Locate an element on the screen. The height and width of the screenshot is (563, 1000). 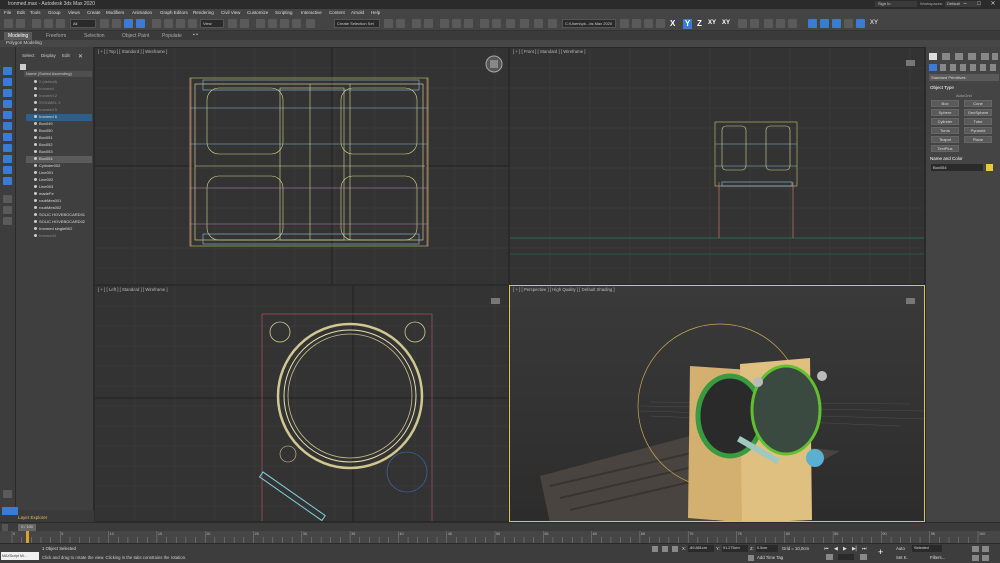
project-path-dropdown: C:\Users\pk...ds Max 2020 is located at coordinates (589, 23).